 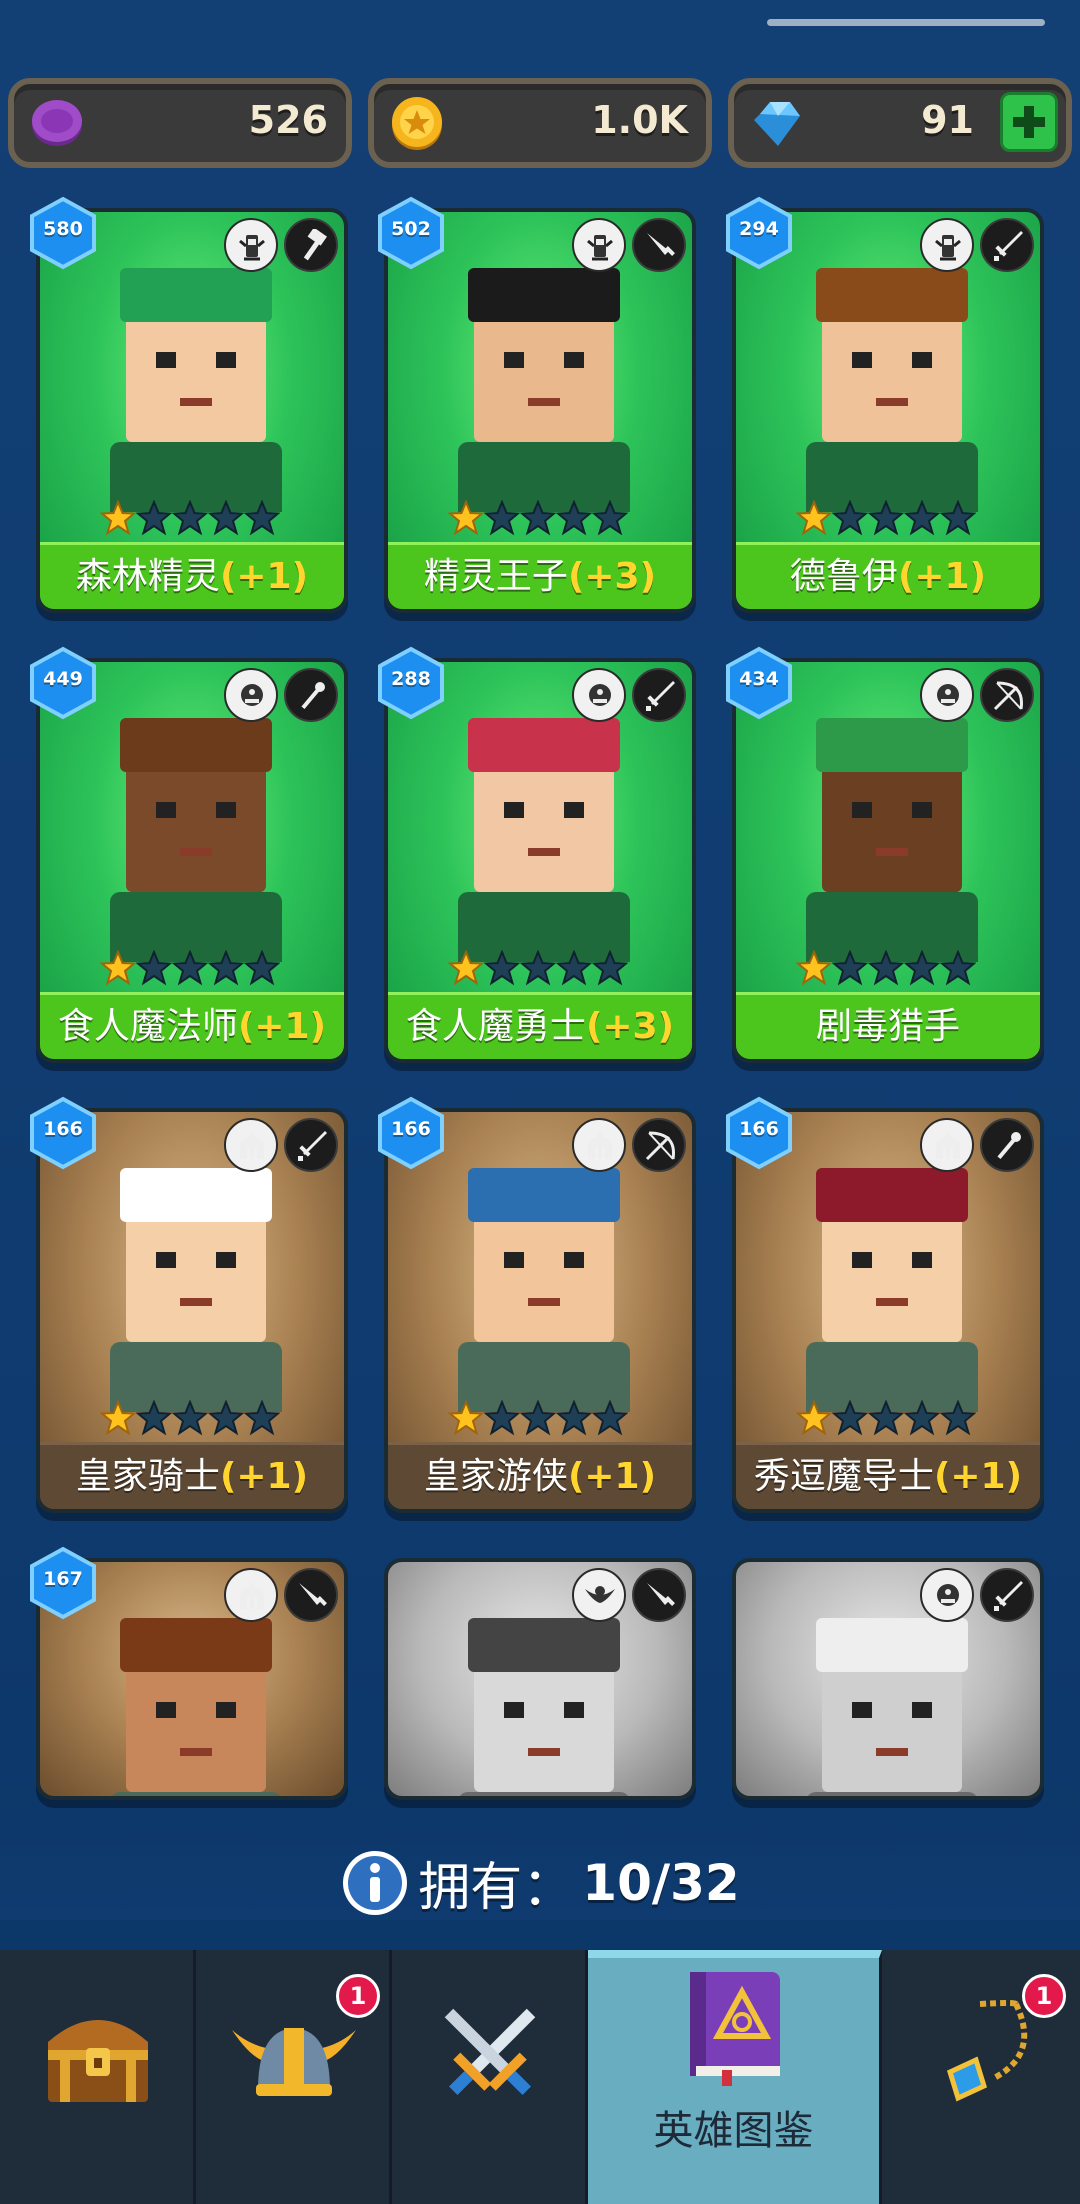 I want to click on hero-name-bar: 食人魔勇士(+3), so click(x=540, y=1025).